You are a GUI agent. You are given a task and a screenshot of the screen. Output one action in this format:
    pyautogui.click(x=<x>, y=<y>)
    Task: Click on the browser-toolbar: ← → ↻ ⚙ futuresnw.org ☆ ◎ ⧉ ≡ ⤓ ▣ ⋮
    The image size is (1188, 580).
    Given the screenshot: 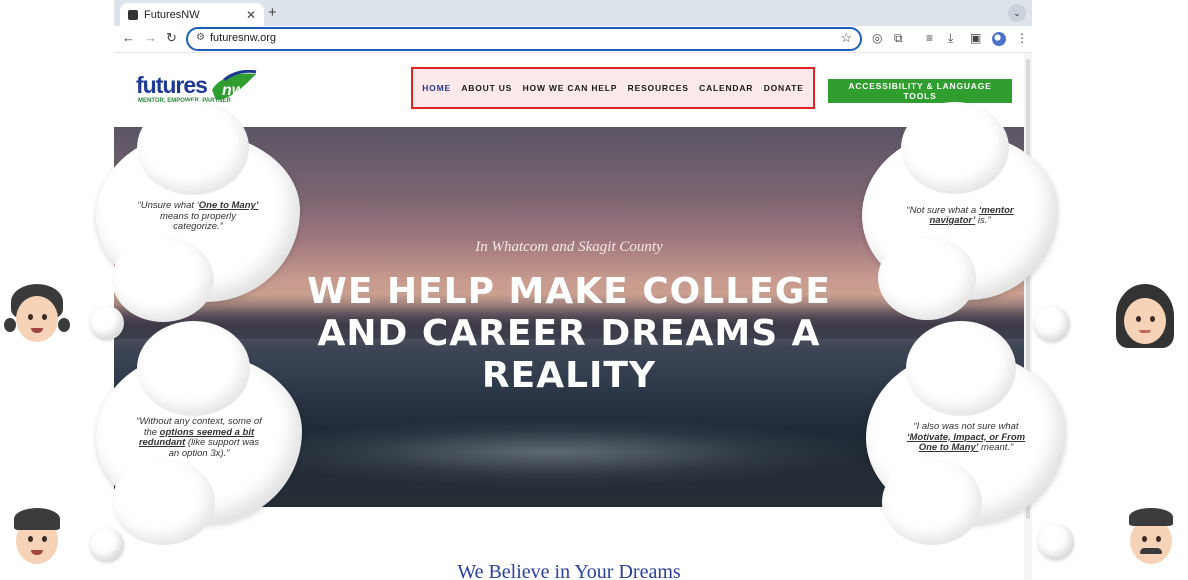 What is the action you would take?
    pyautogui.click(x=573, y=39)
    